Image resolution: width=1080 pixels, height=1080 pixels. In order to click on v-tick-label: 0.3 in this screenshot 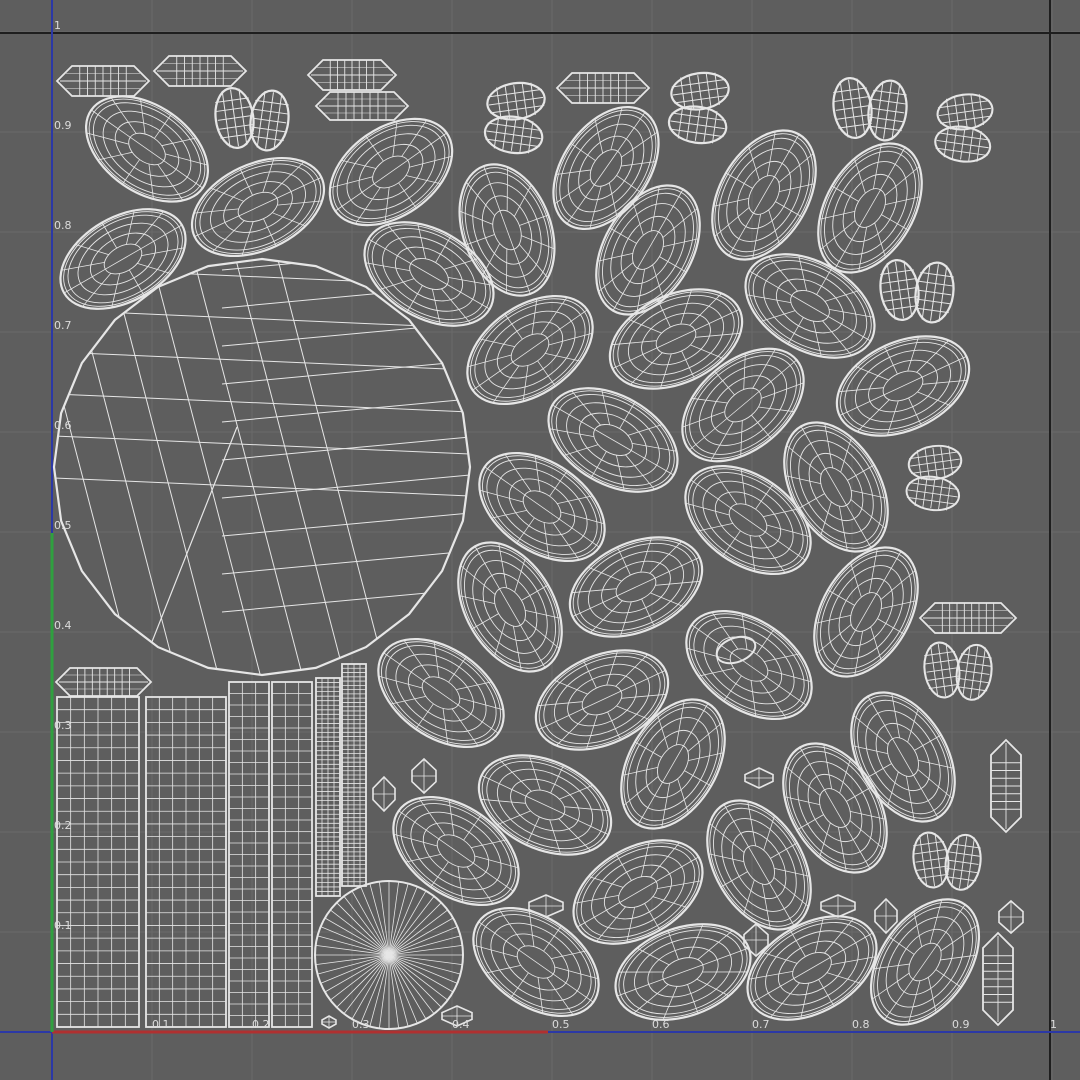, I will do `click(63, 725)`.